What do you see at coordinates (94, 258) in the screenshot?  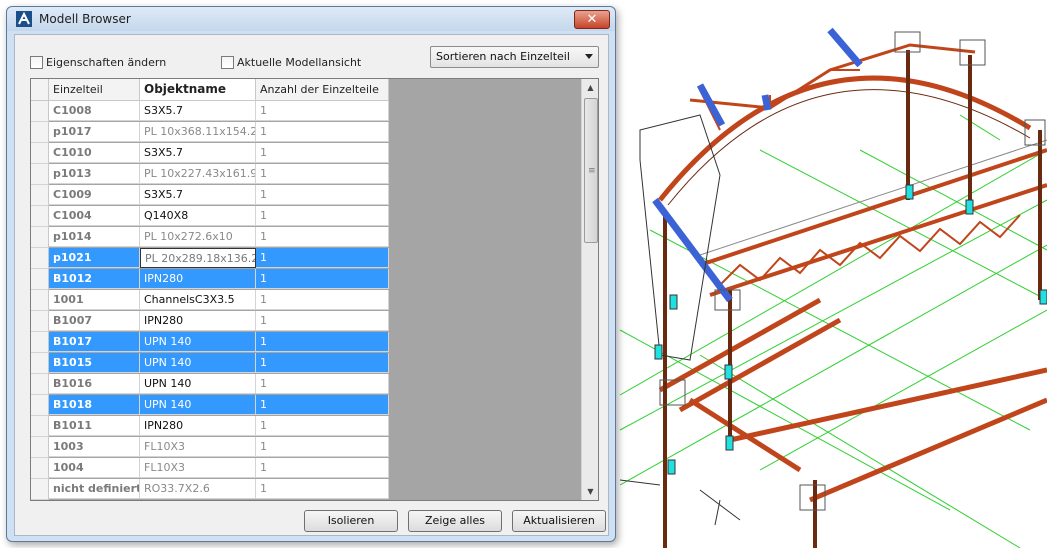 I see `cell-part: p1021` at bounding box center [94, 258].